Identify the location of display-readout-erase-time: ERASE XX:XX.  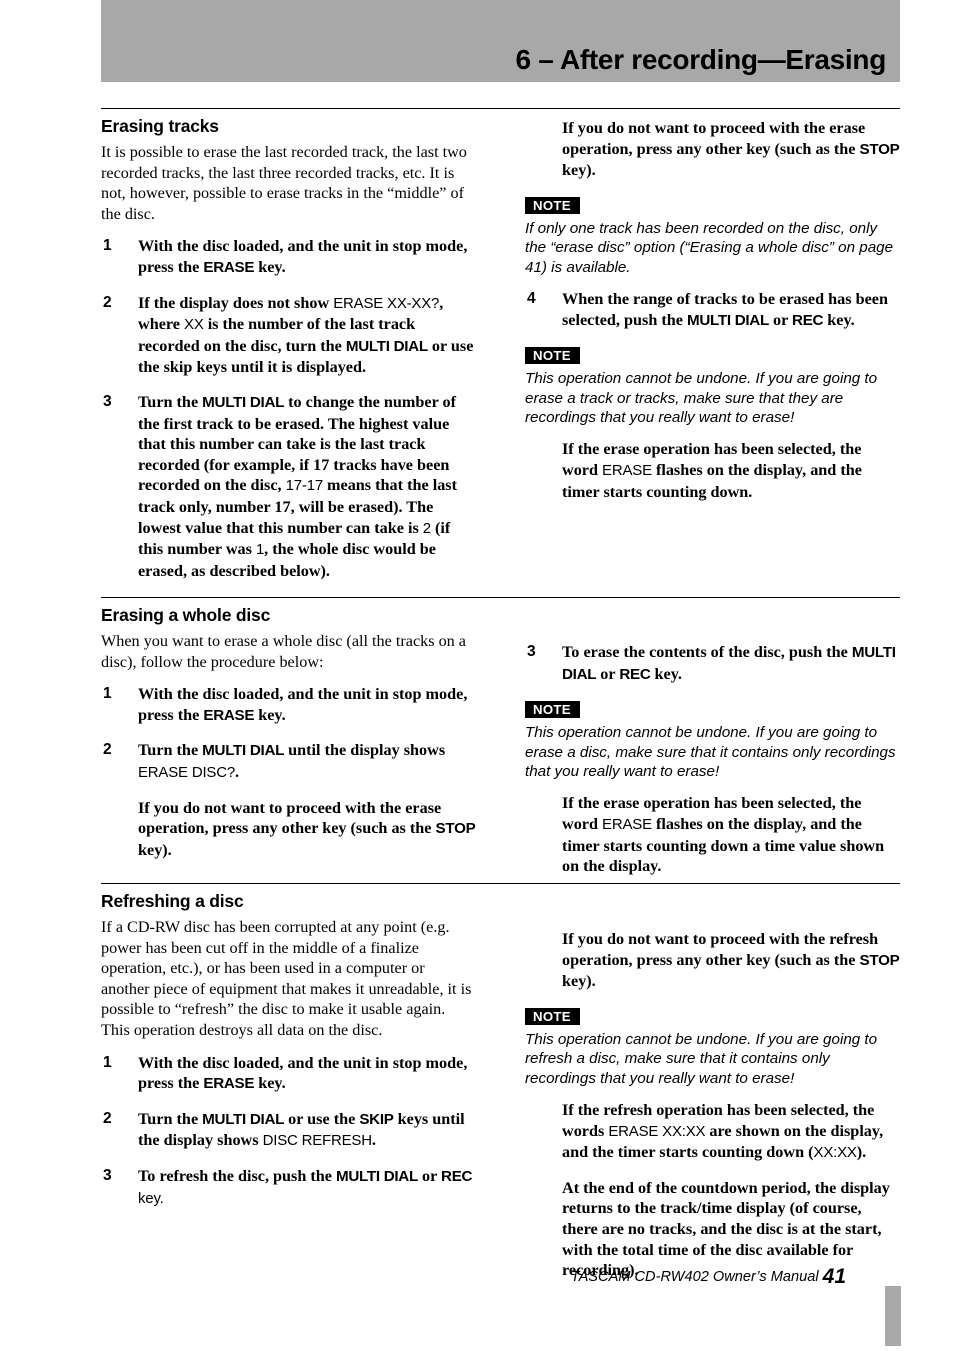
(657, 1131).